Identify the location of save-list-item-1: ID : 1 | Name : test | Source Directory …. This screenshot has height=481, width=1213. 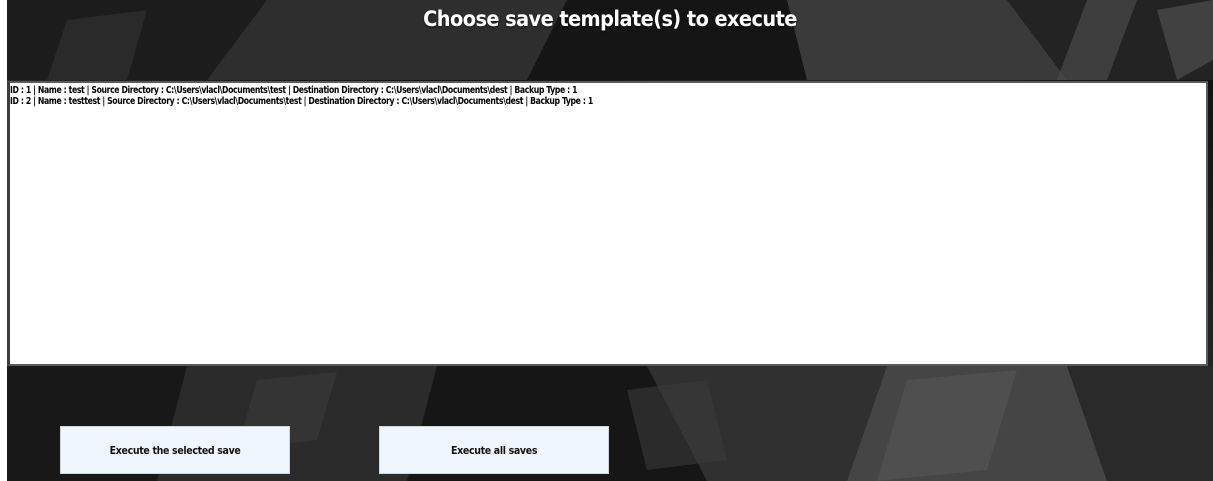
(524, 90).